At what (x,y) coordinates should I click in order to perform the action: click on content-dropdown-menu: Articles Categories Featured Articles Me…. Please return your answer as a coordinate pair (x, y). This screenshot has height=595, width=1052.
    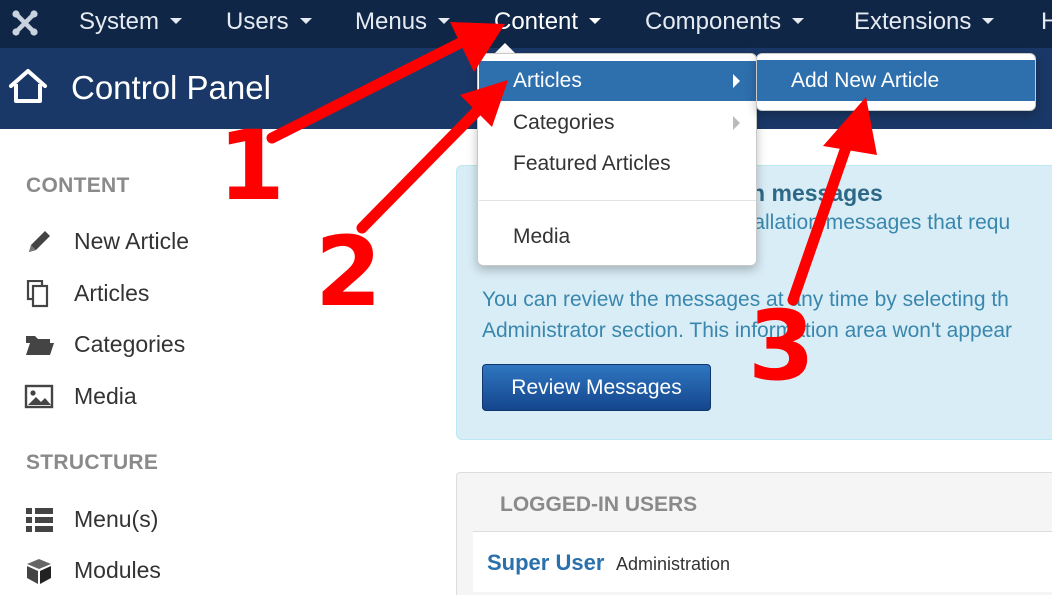
    Looking at the image, I should click on (617, 159).